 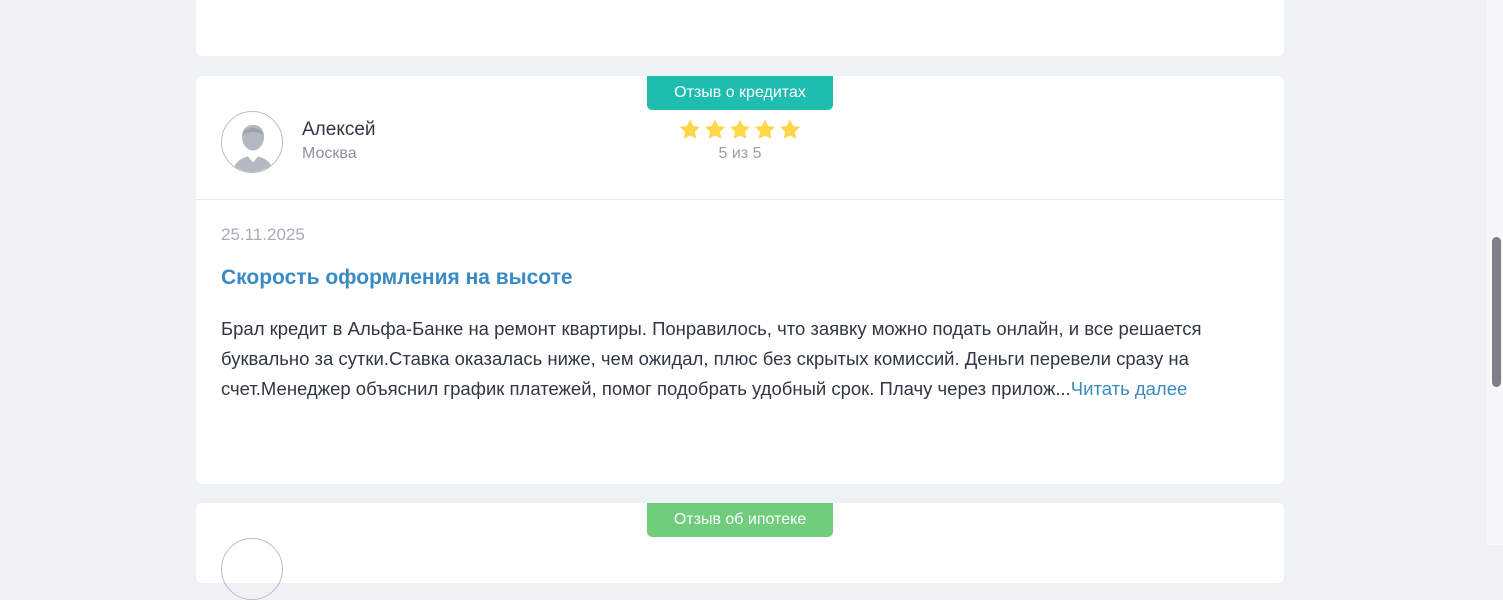 I want to click on page-scrollbar, so click(x=1495, y=272).